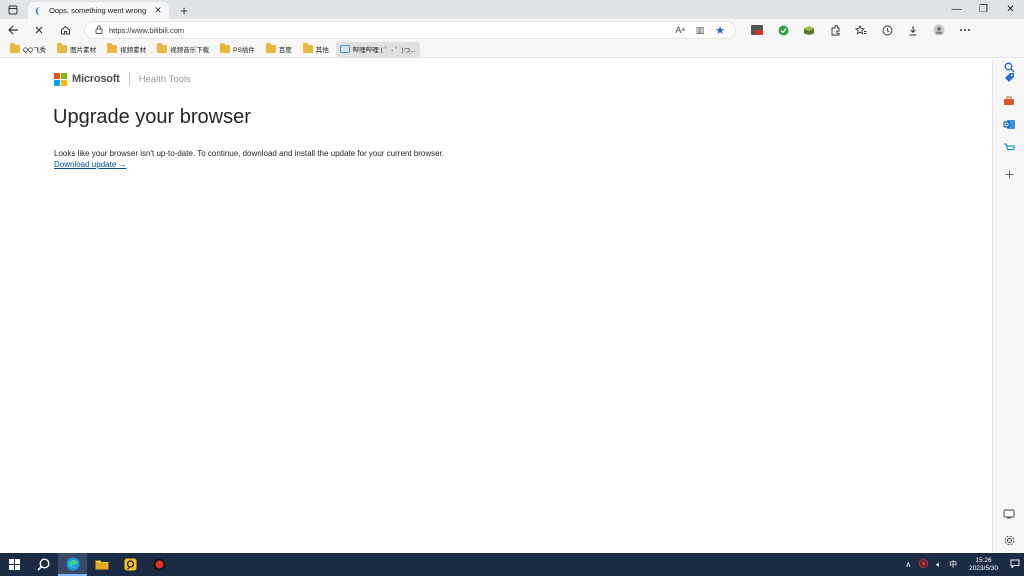 This screenshot has width=1024, height=576. I want to click on sidebar-screenshot-icon, so click(1008, 514).